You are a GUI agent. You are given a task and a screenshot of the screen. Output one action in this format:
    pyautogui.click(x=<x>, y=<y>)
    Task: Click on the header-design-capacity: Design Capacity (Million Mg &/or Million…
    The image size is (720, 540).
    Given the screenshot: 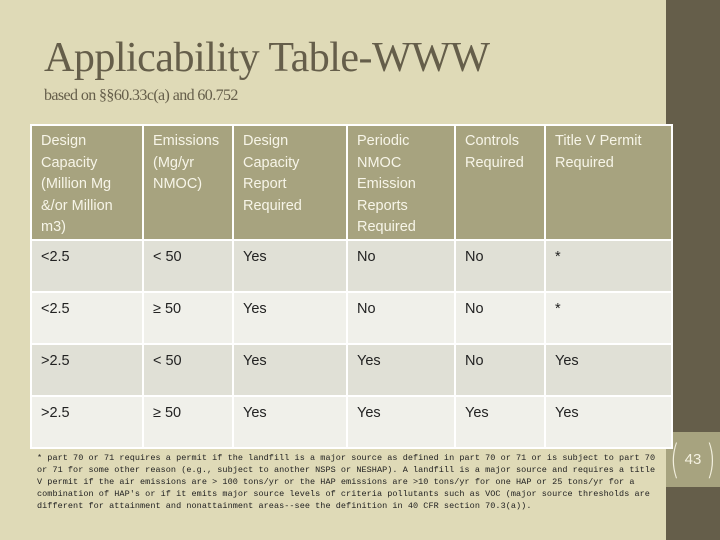 What is the action you would take?
    pyautogui.click(x=87, y=182)
    